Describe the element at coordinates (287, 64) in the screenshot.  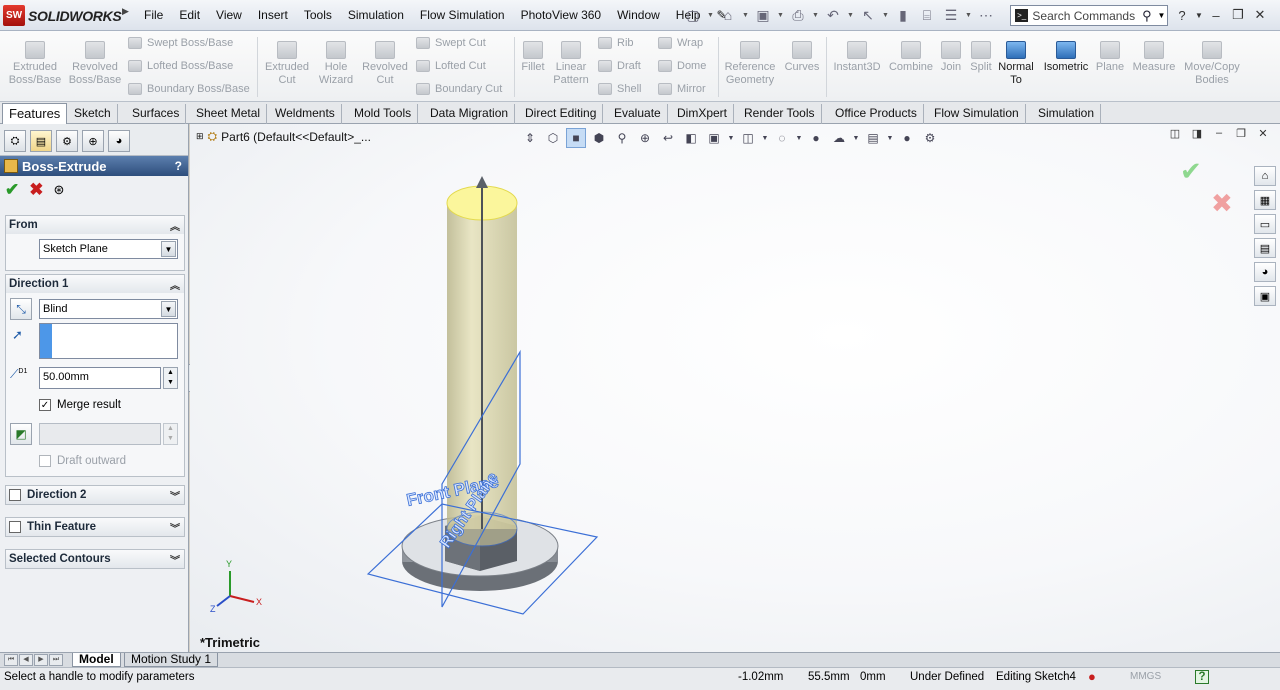
I see `extruded-cut-button: Extruded Cut` at that location.